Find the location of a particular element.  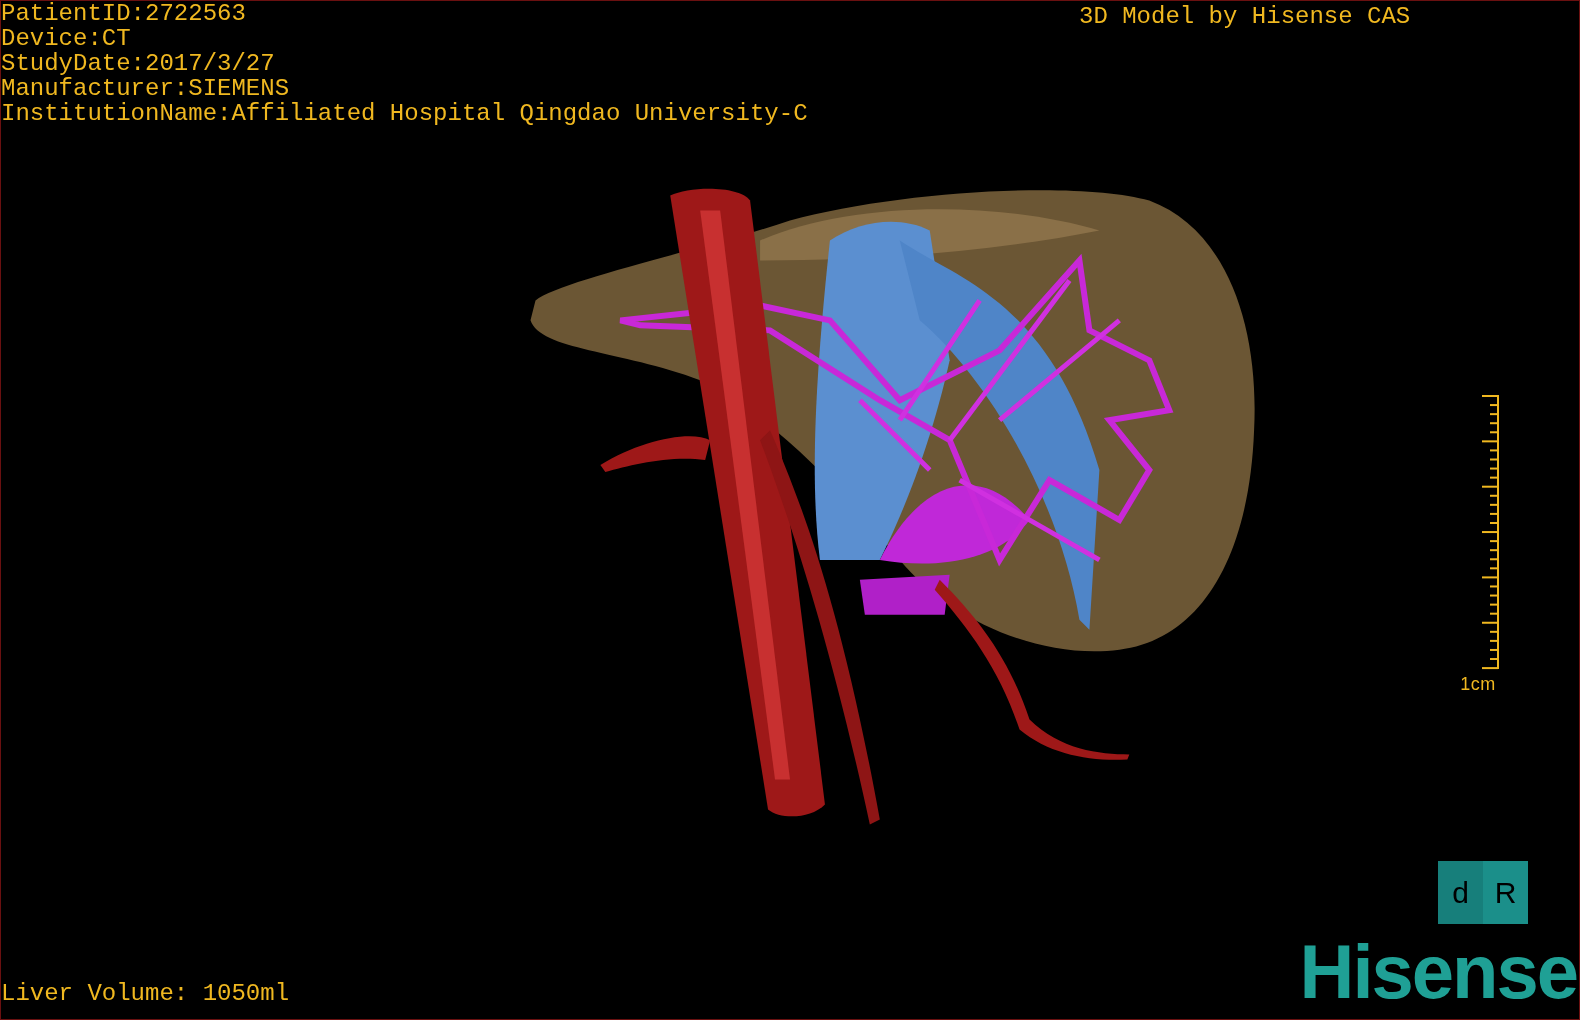

info-text: PatientID:2722563 is located at coordinates (124, 13).